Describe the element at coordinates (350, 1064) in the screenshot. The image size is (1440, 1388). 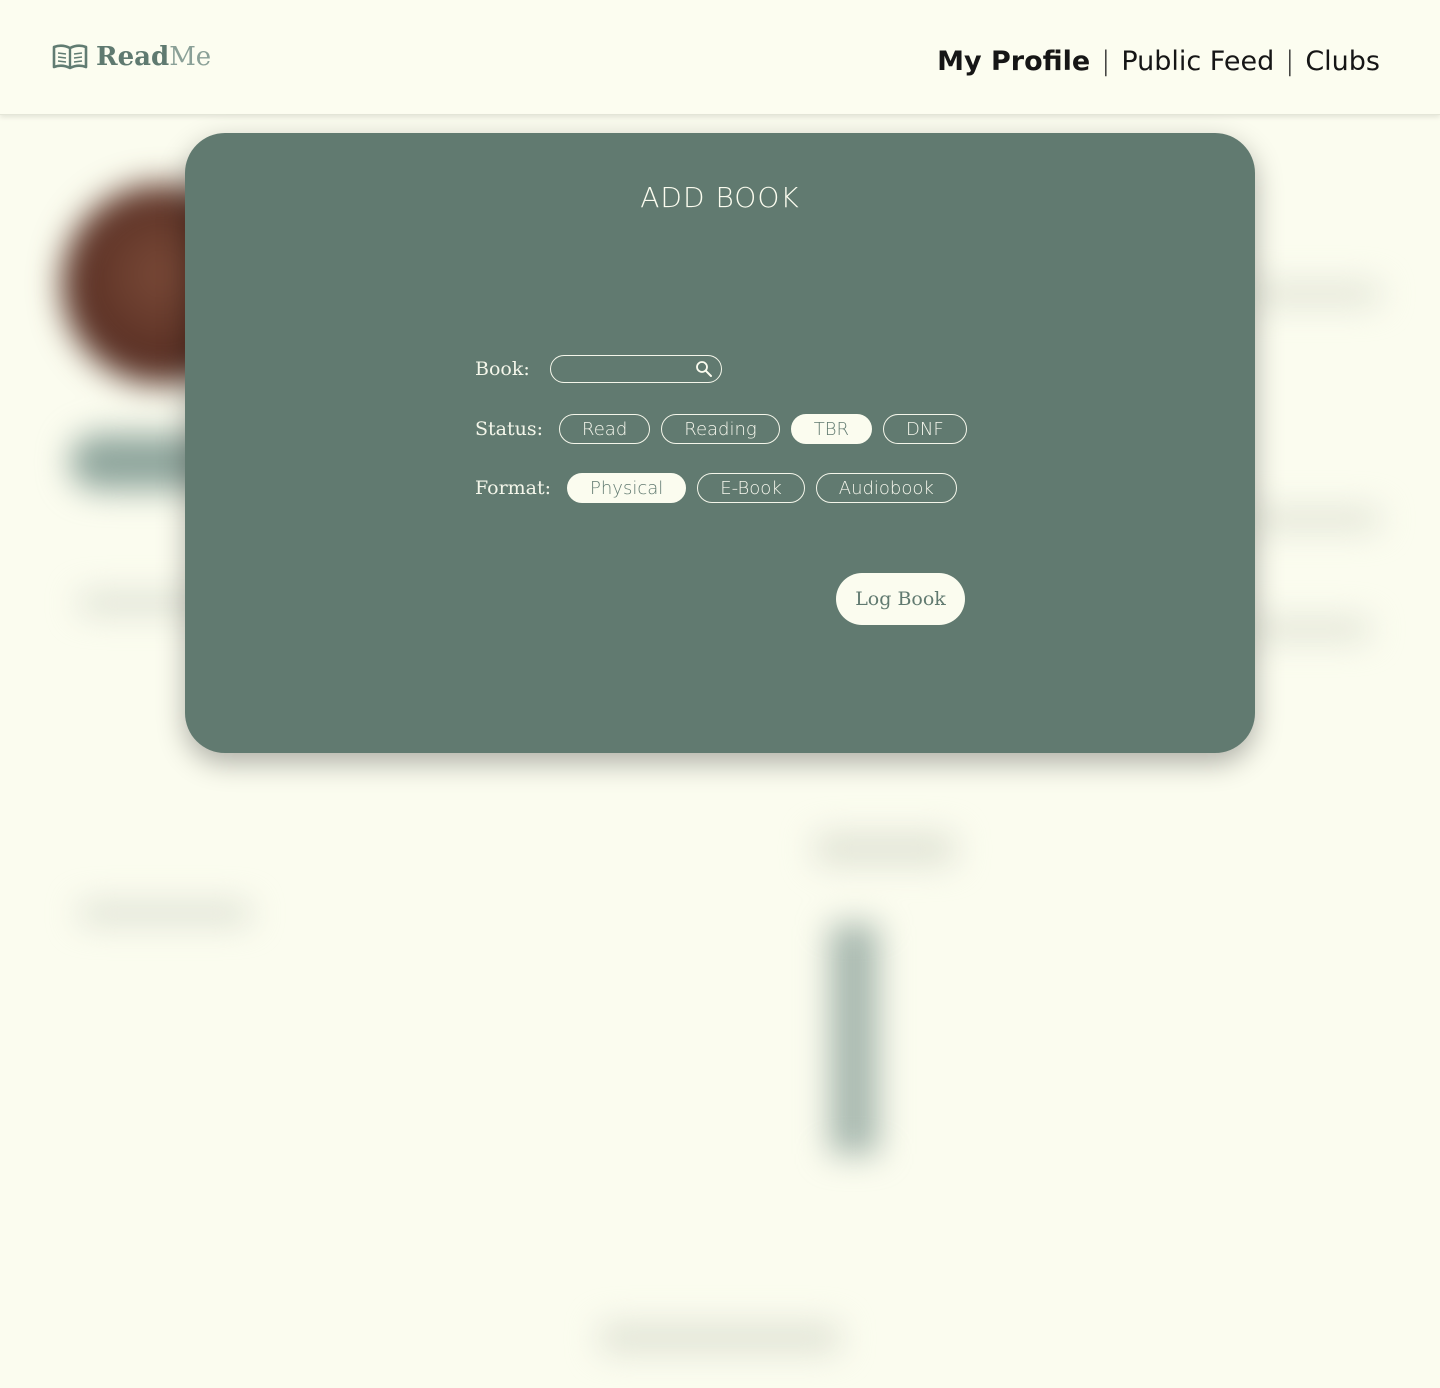
I see `blurred-book-row` at that location.